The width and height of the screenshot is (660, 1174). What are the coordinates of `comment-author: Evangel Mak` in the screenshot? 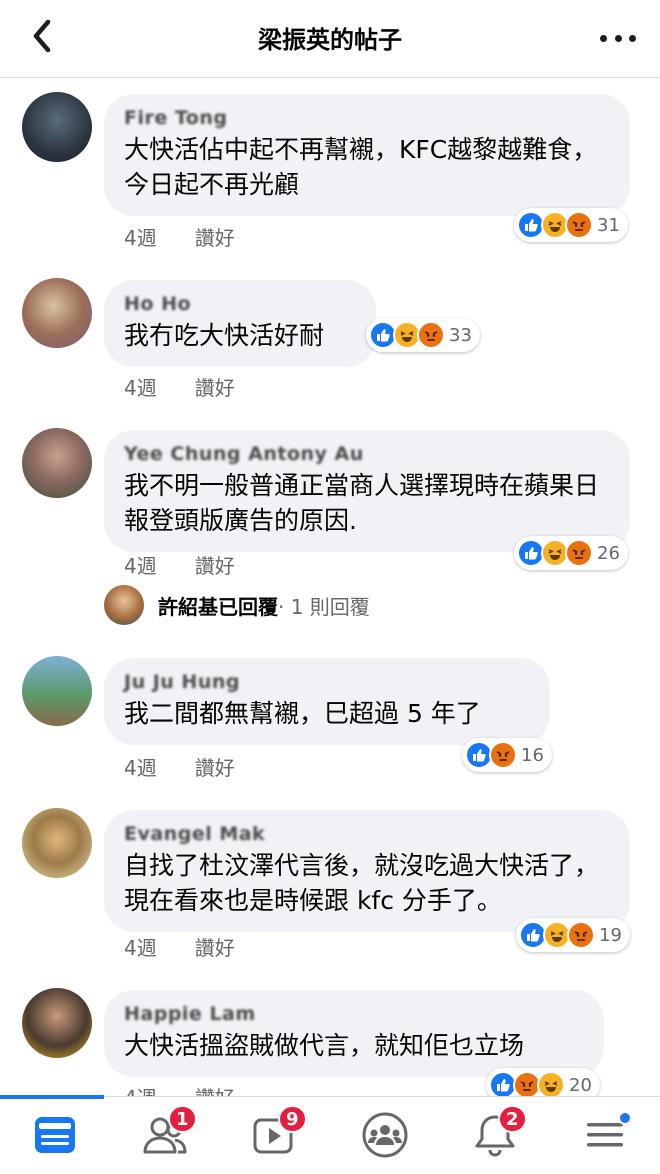 It's located at (367, 834).